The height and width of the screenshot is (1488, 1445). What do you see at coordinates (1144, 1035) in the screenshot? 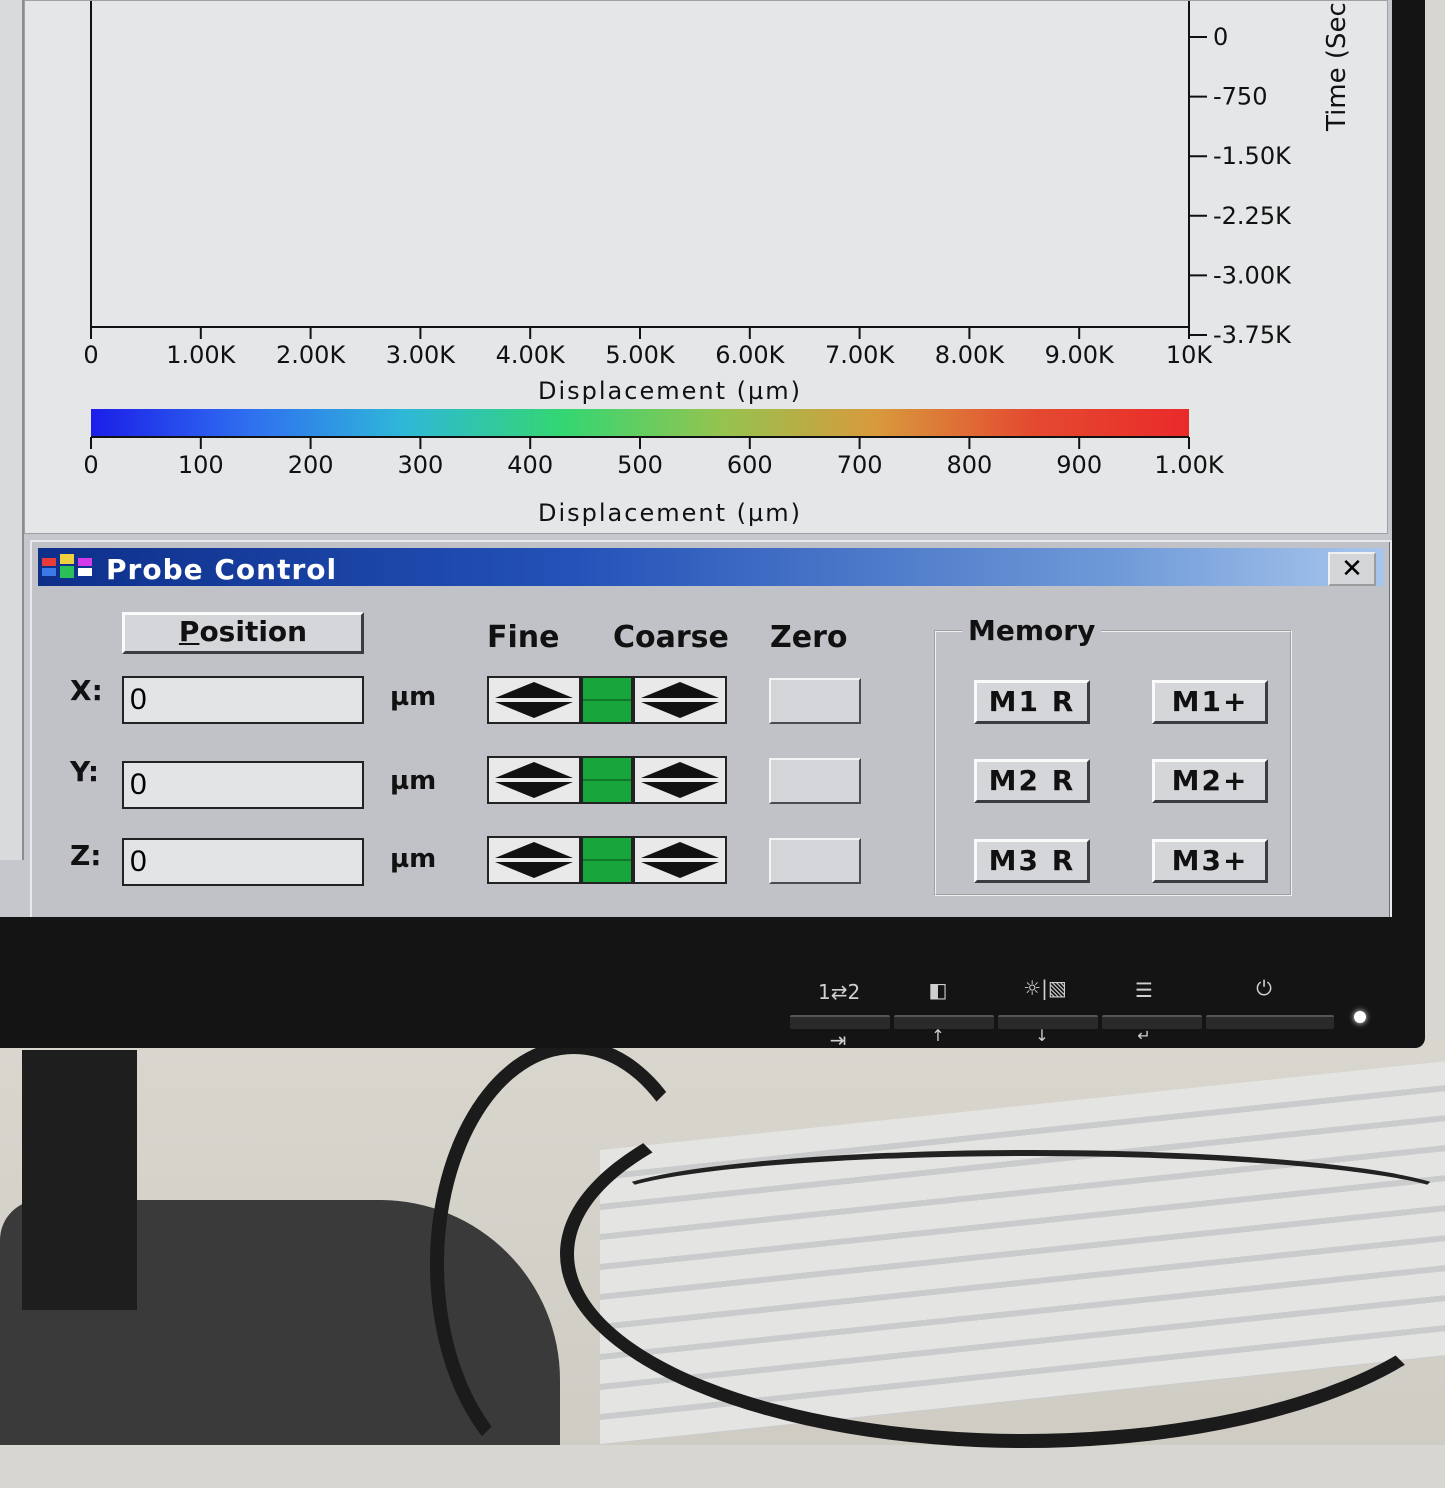
I see `enter-icon: ↵` at bounding box center [1144, 1035].